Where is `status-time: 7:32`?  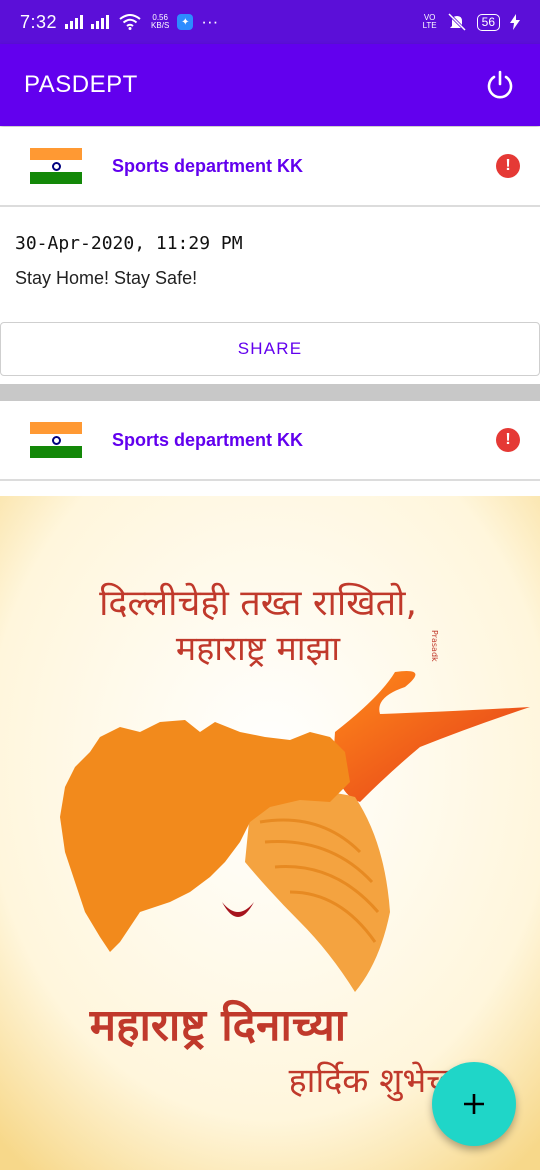 status-time: 7:32 is located at coordinates (39, 21).